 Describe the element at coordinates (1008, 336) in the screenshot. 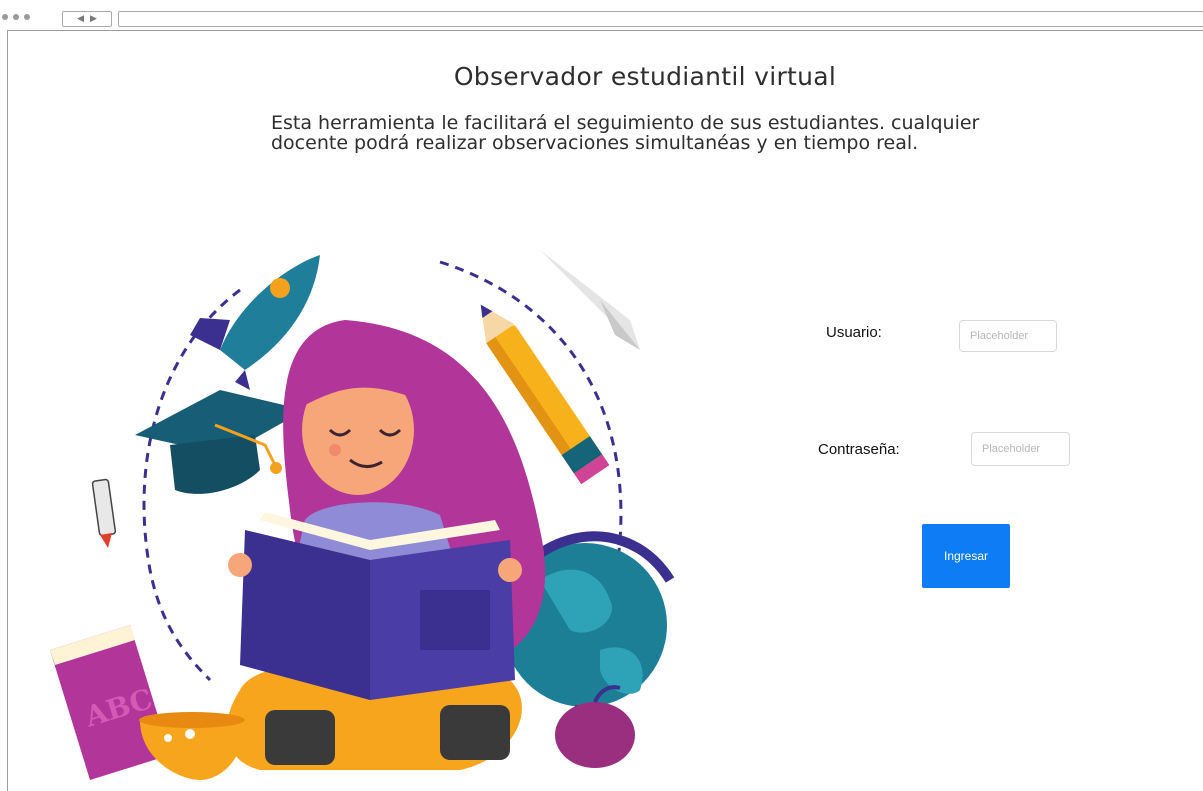

I see `user-input` at that location.